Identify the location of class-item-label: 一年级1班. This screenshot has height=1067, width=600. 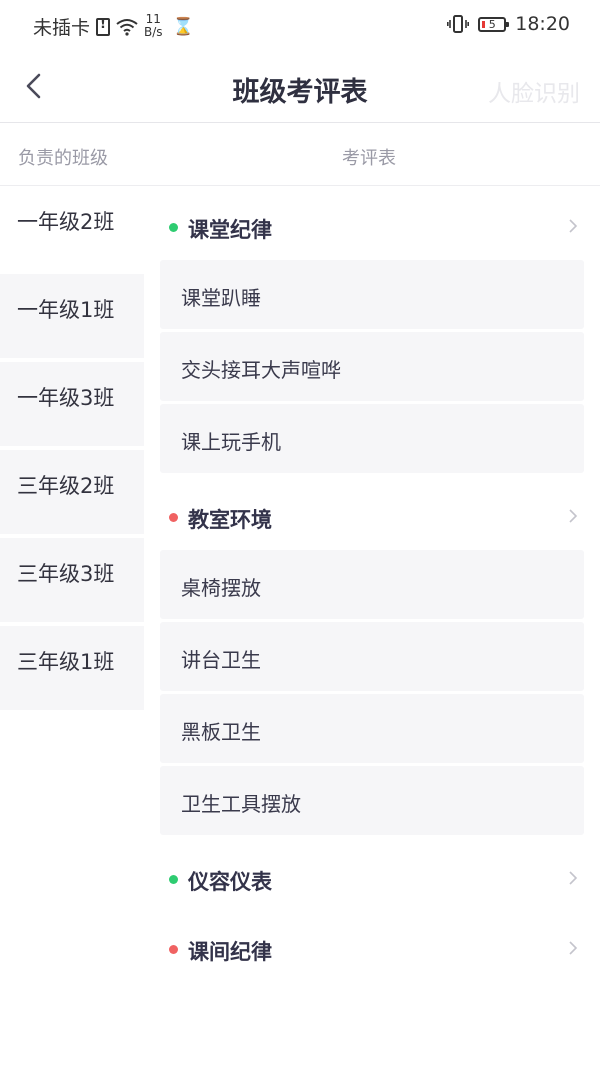
(66, 310).